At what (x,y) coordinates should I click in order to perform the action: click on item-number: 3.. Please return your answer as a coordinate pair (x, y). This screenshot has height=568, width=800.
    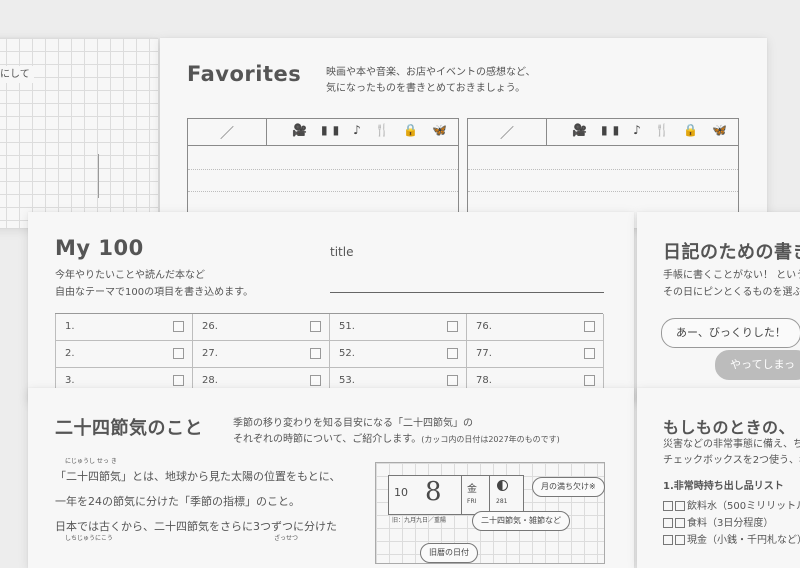
    Looking at the image, I should click on (70, 380).